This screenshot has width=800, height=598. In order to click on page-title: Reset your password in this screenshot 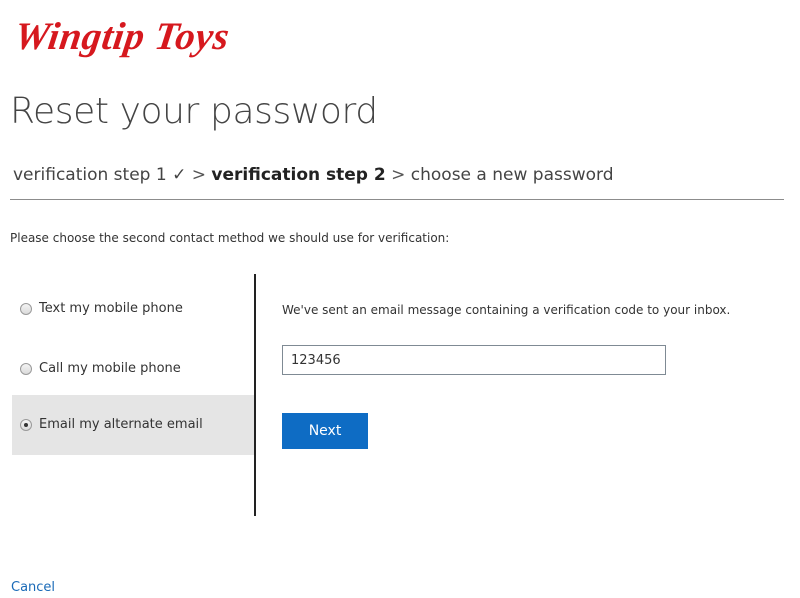, I will do `click(194, 111)`.